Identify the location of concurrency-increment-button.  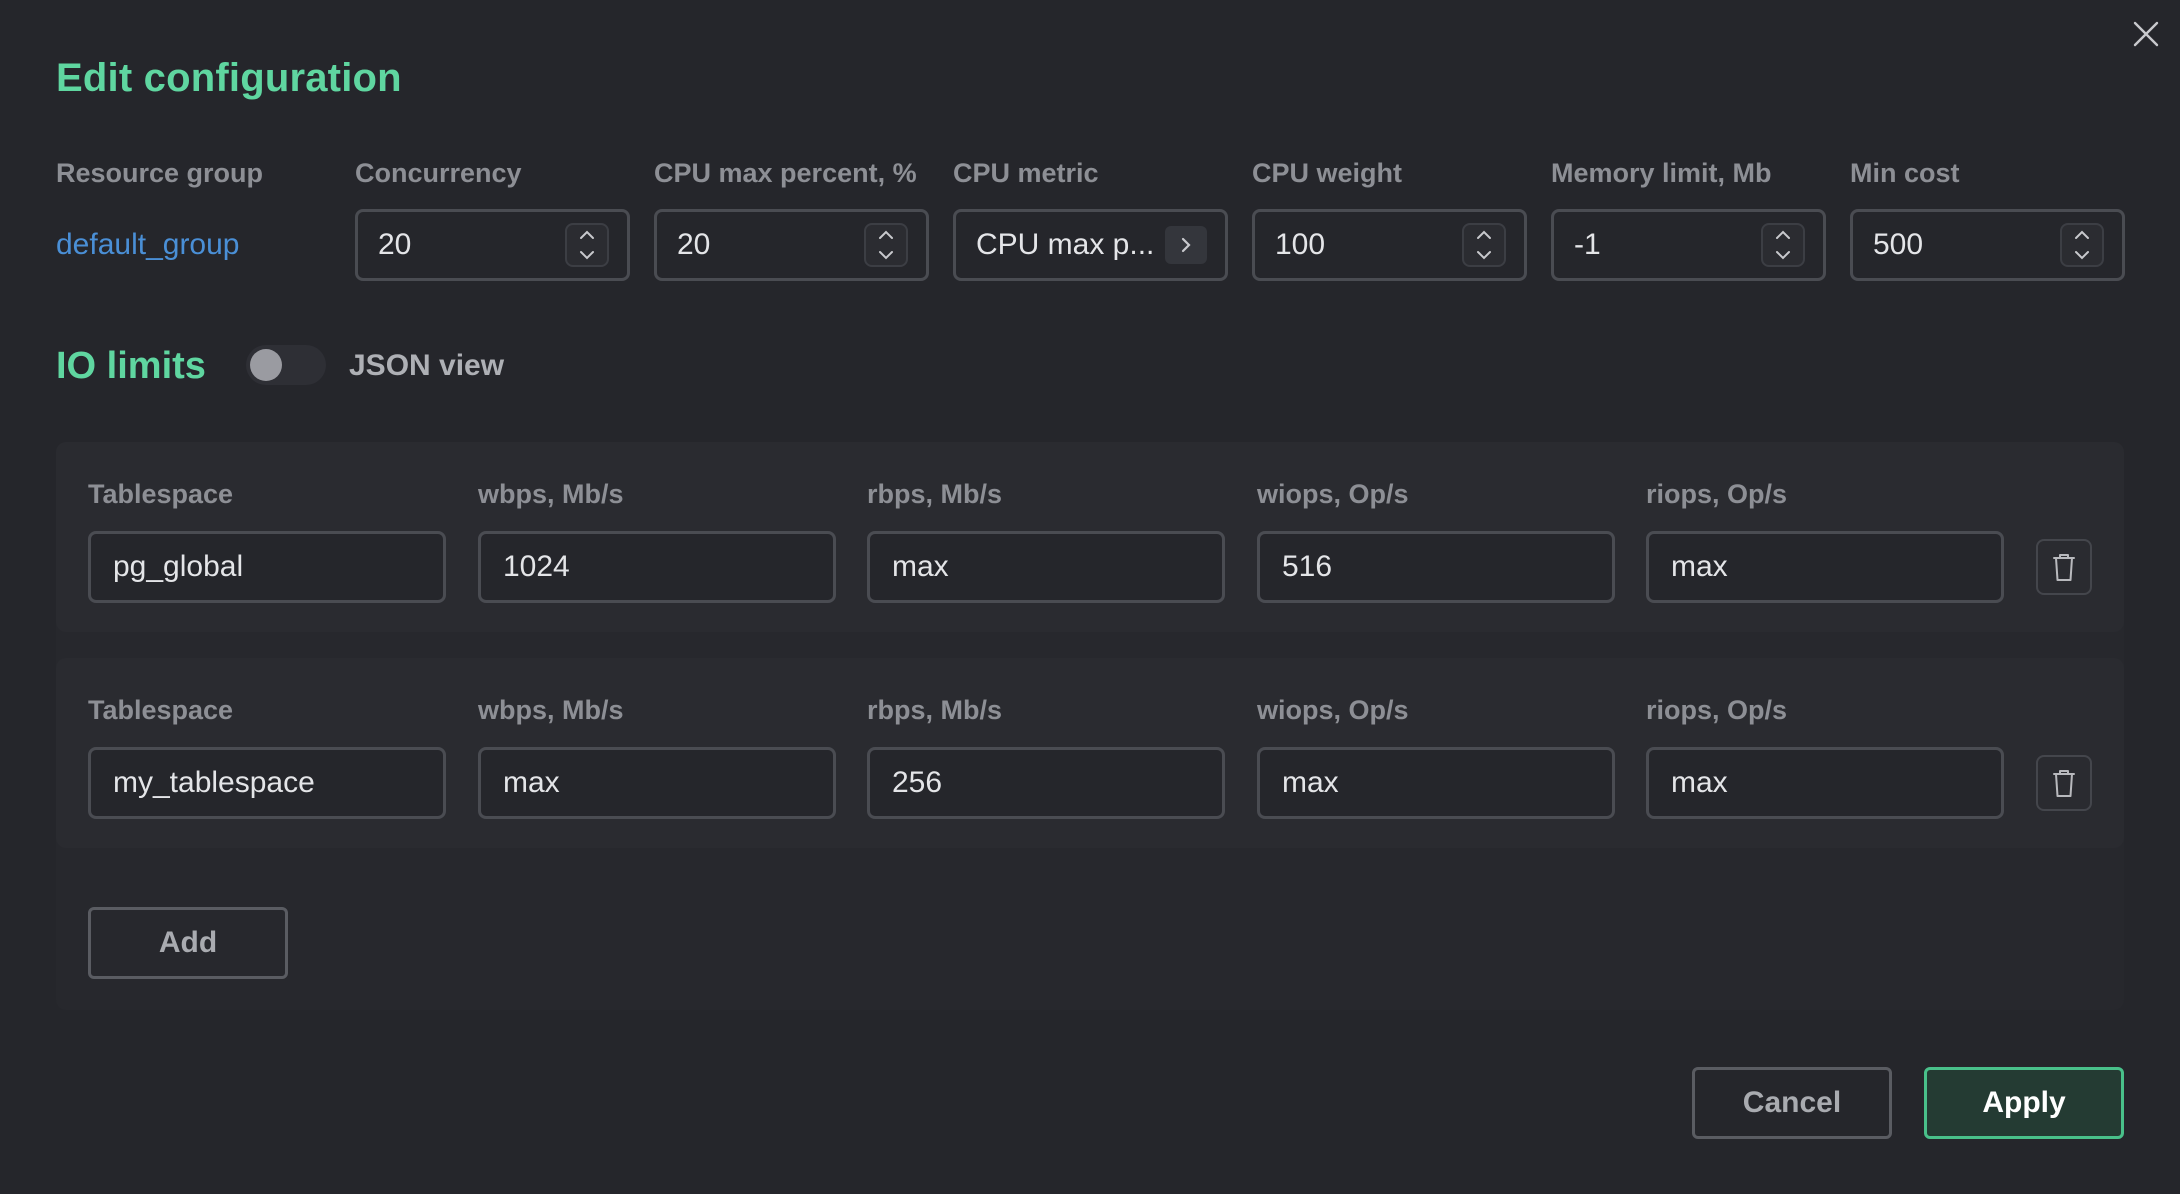
(587, 235).